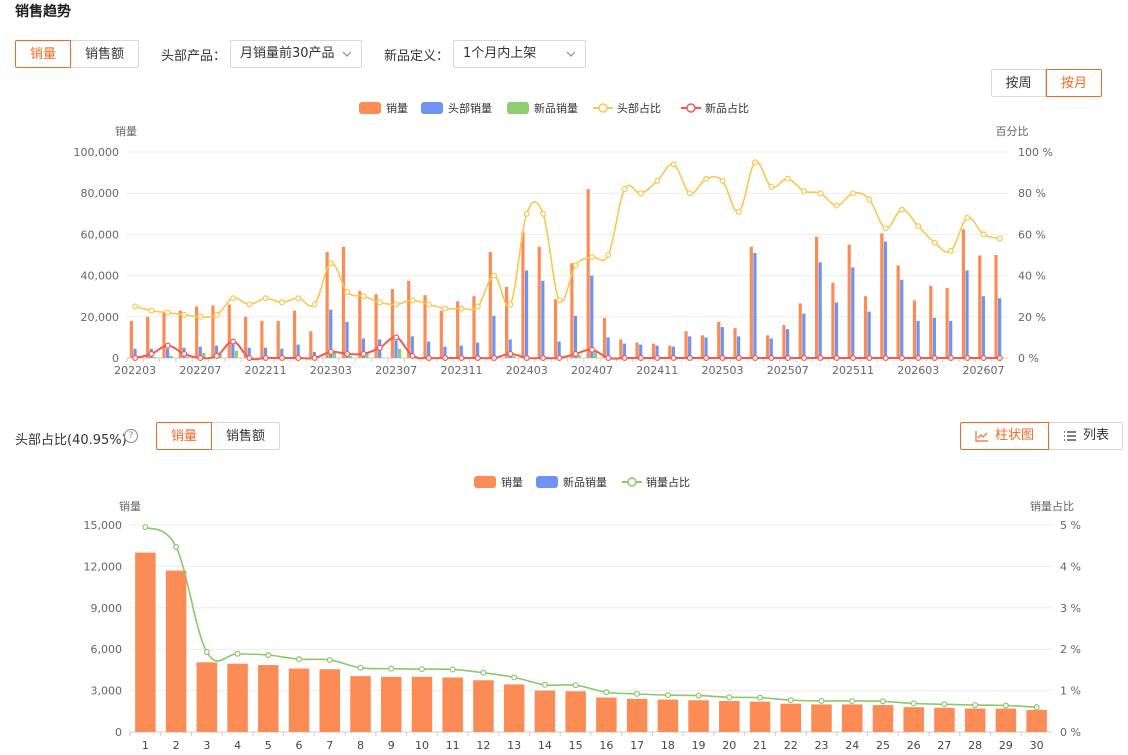 This screenshot has height=755, width=1128. Describe the element at coordinates (975, 745) in the screenshot. I see `x-tick-label: 28` at that location.